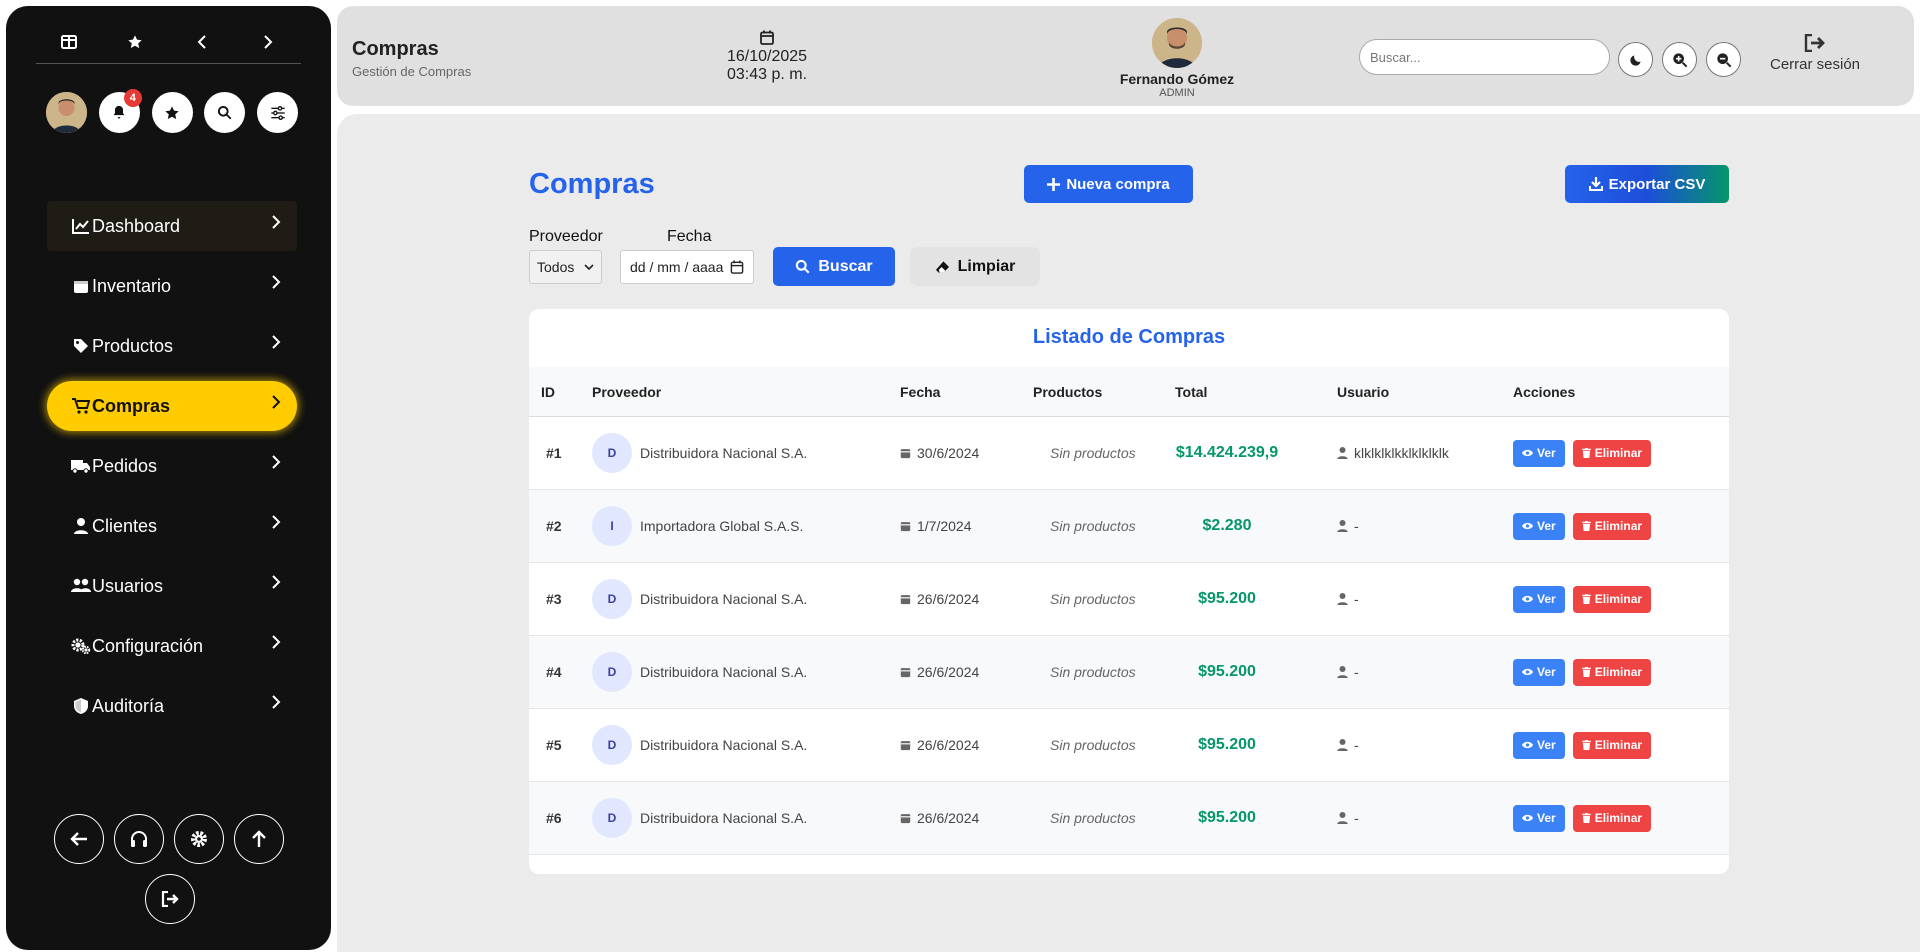 The height and width of the screenshot is (952, 1920). Describe the element at coordinates (69, 42) in the screenshot. I see `layout-icon` at that location.